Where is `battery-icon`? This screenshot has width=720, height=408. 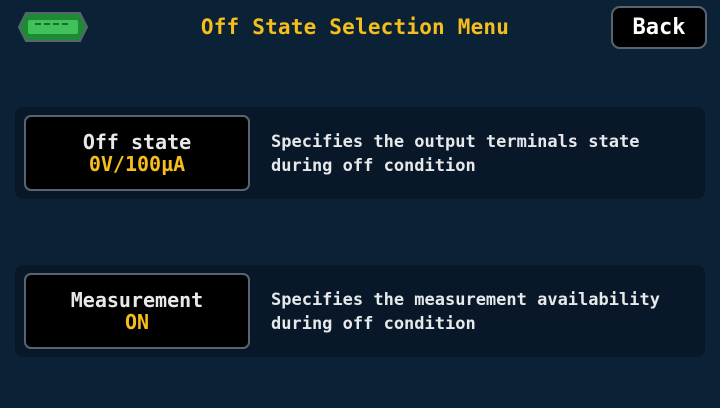
battery-icon is located at coordinates (53, 27).